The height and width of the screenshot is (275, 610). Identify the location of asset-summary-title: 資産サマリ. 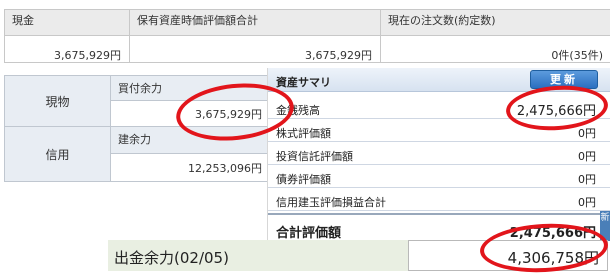
(303, 82).